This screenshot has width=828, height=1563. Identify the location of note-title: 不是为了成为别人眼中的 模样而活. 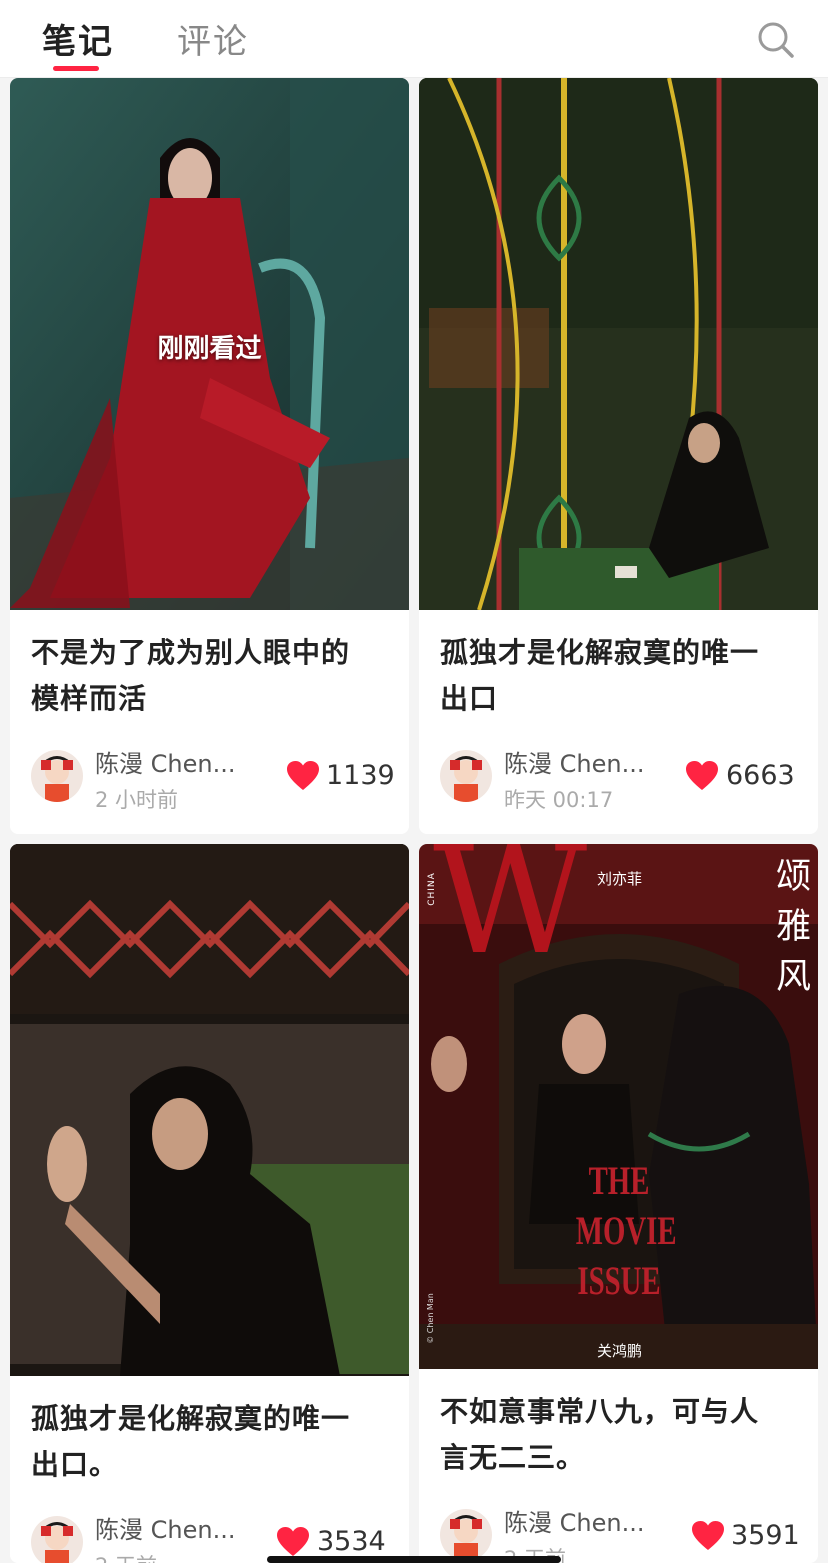
(191, 675).